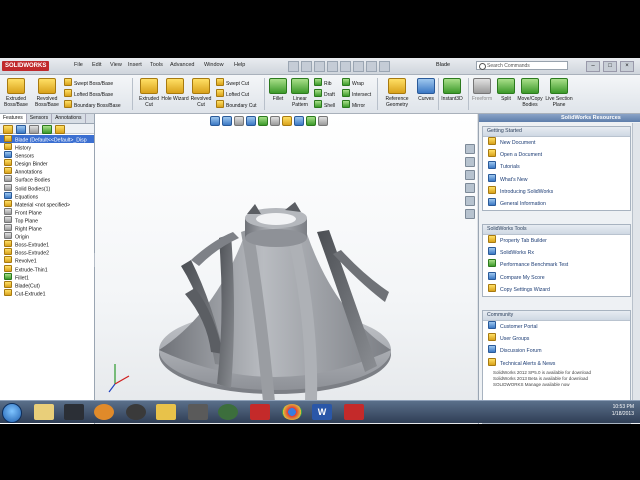  I want to click on snipping-tool-icon, so click(198, 412).